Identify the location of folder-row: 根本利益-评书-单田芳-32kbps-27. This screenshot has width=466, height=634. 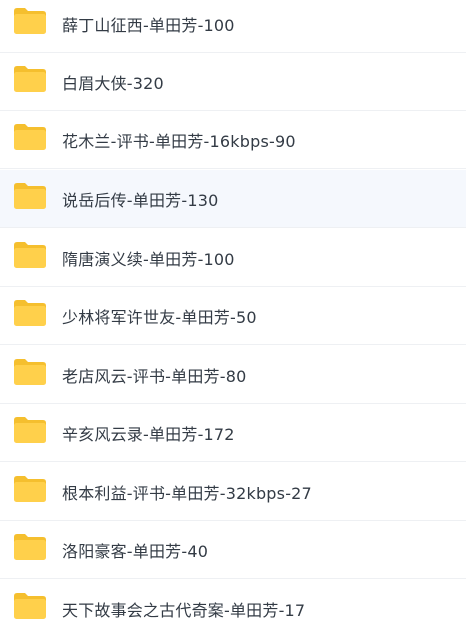
(233, 492).